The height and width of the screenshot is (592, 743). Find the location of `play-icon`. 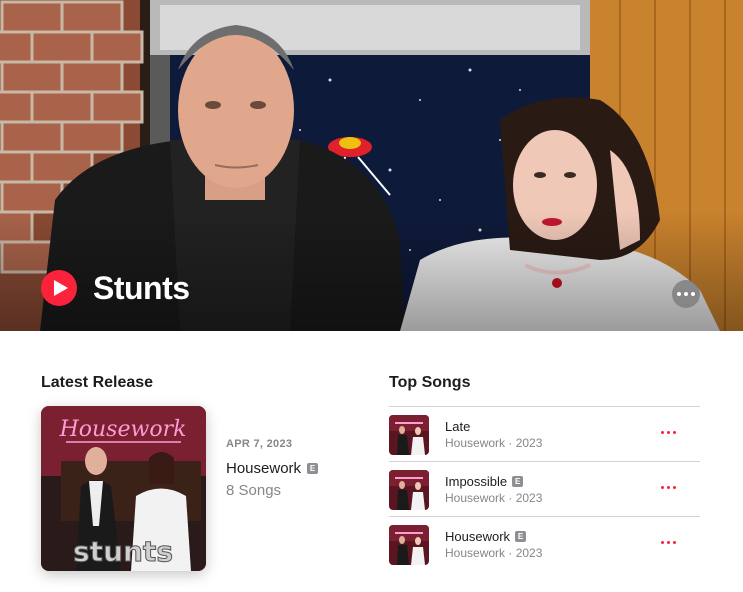

play-icon is located at coordinates (60, 288).